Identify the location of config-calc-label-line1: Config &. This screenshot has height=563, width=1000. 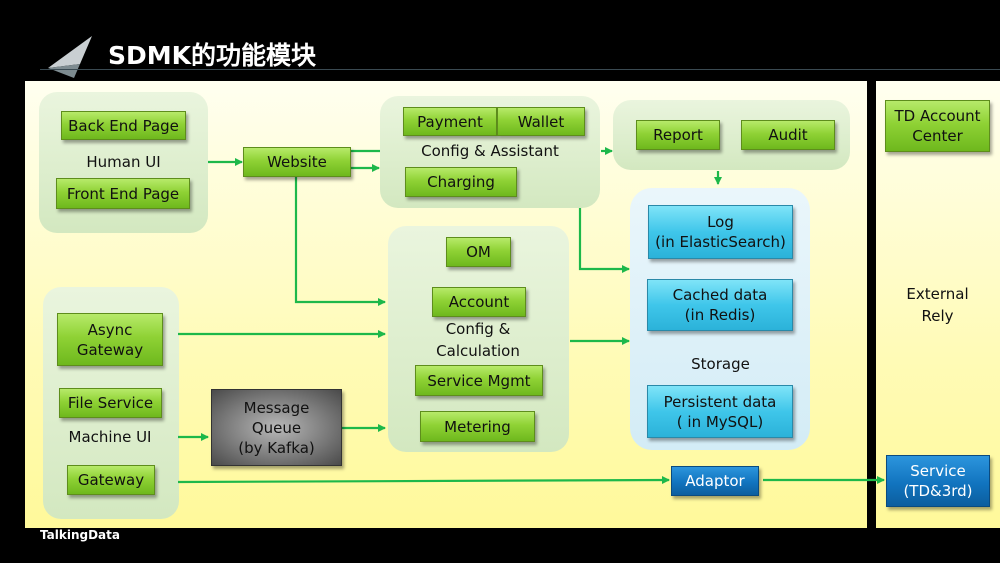
(478, 329).